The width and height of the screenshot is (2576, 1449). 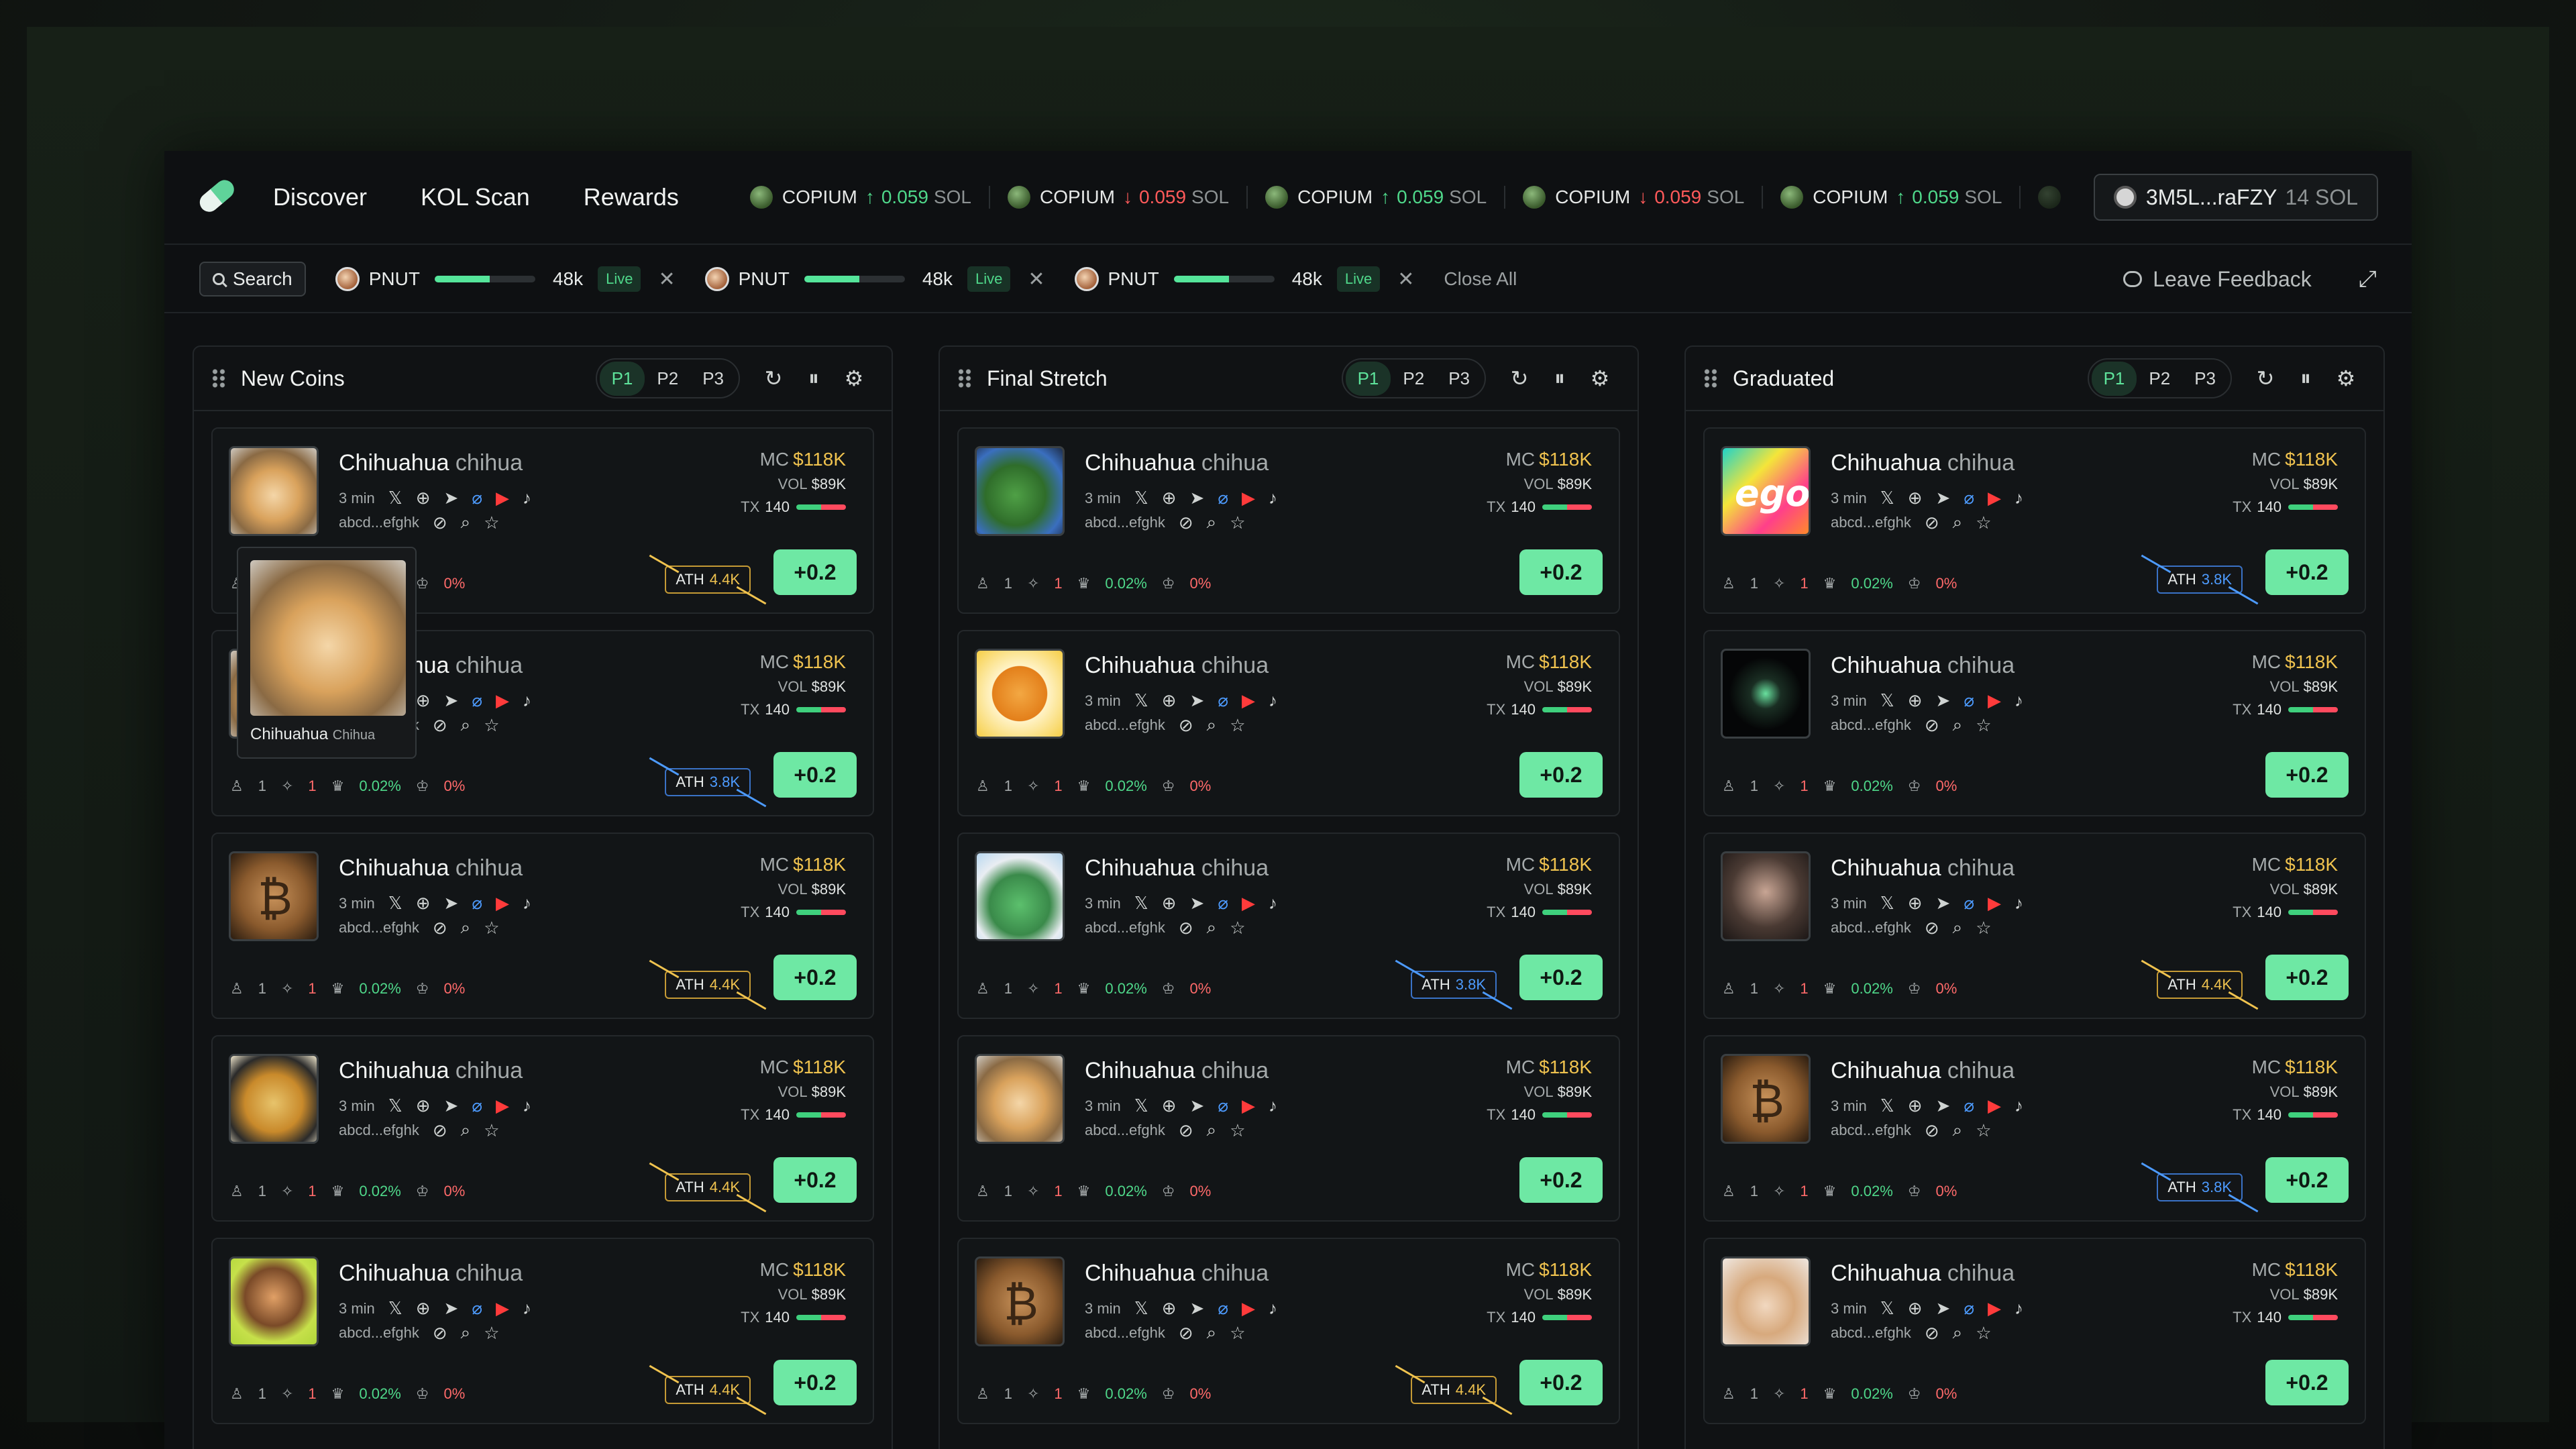 What do you see at coordinates (1413, 379) in the screenshot?
I see `tab-p2: P2` at bounding box center [1413, 379].